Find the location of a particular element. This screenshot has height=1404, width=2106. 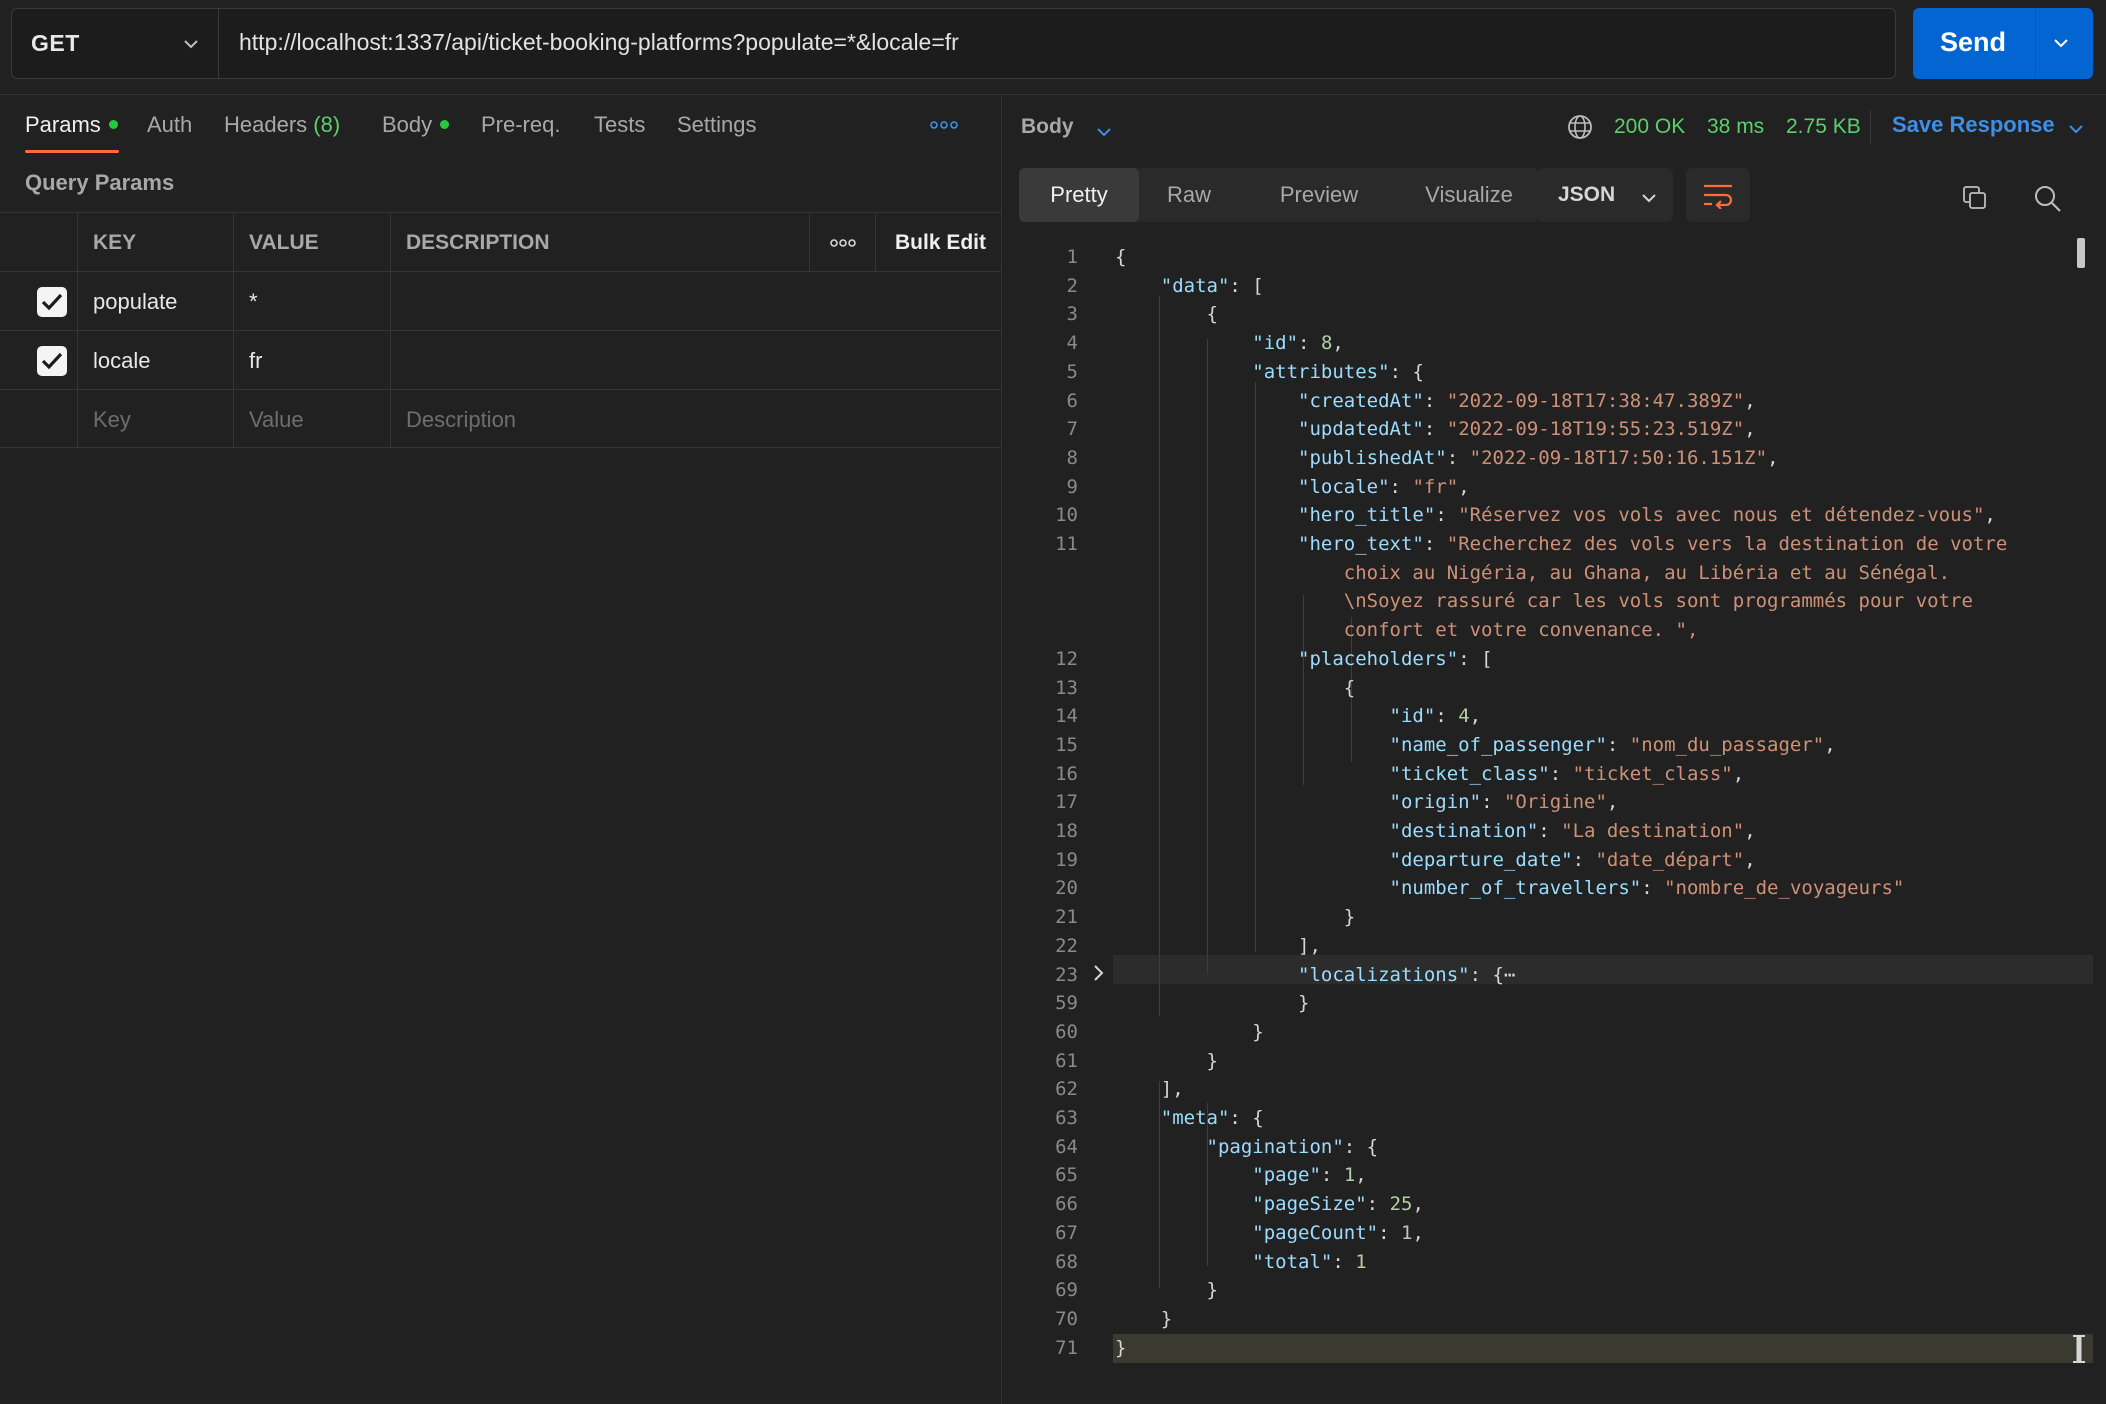

response-section-label: Body is located at coordinates (1047, 127).